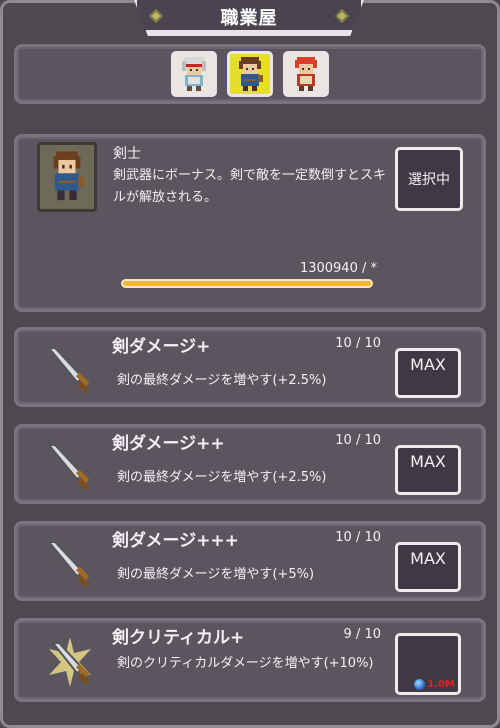 The image size is (500, 728). I want to click on experience-text: 1300940 / *, so click(338, 268).